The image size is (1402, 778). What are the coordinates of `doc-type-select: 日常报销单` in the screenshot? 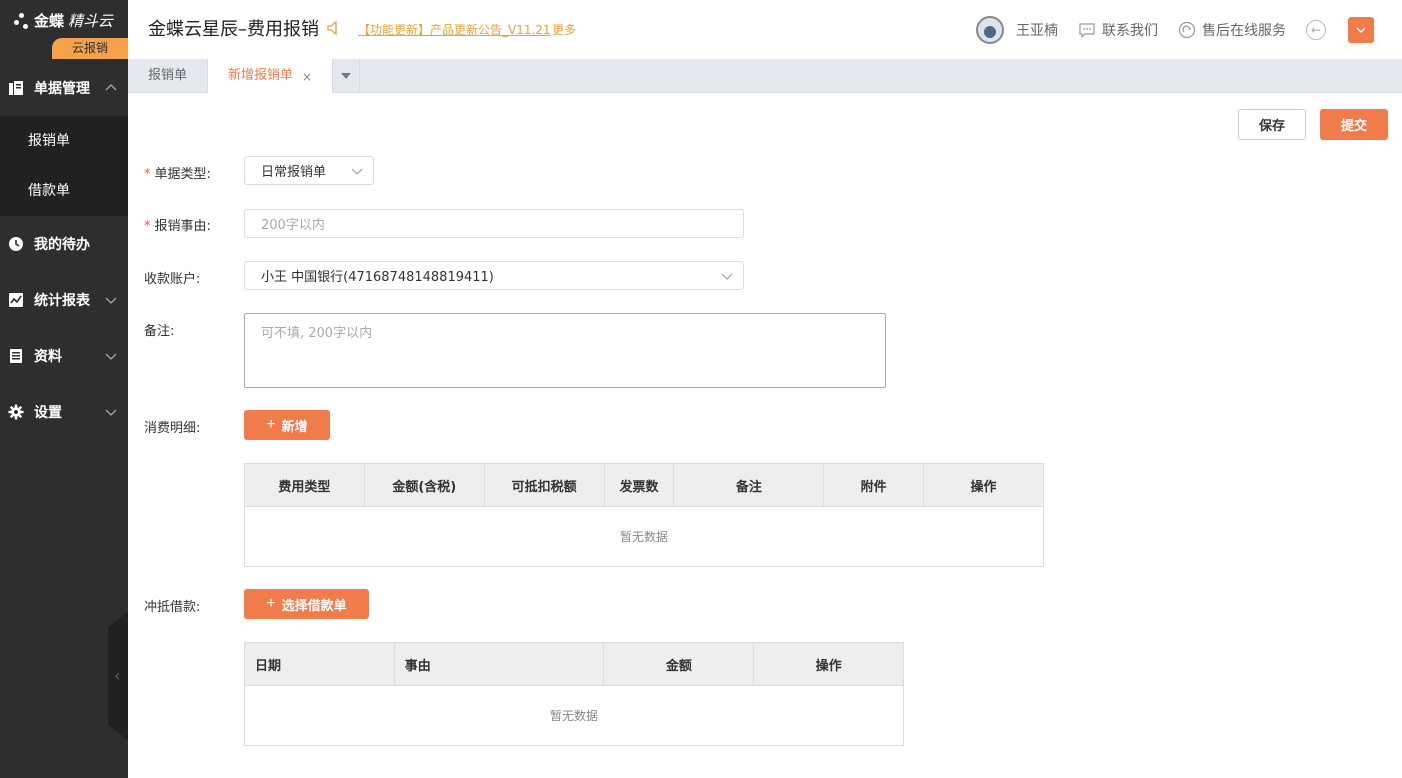 It's located at (309, 170).